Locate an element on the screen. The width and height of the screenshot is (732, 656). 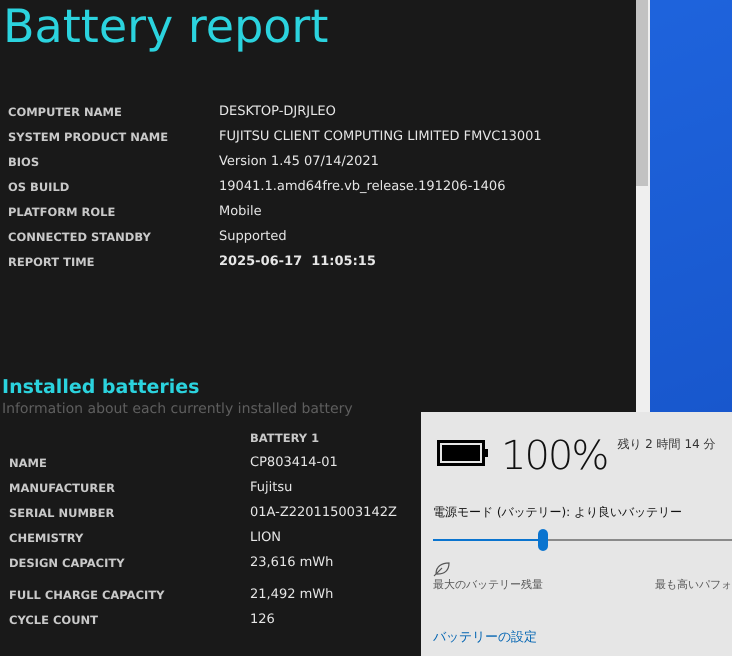
field-label: REPORT TIME is located at coordinates (51, 261).